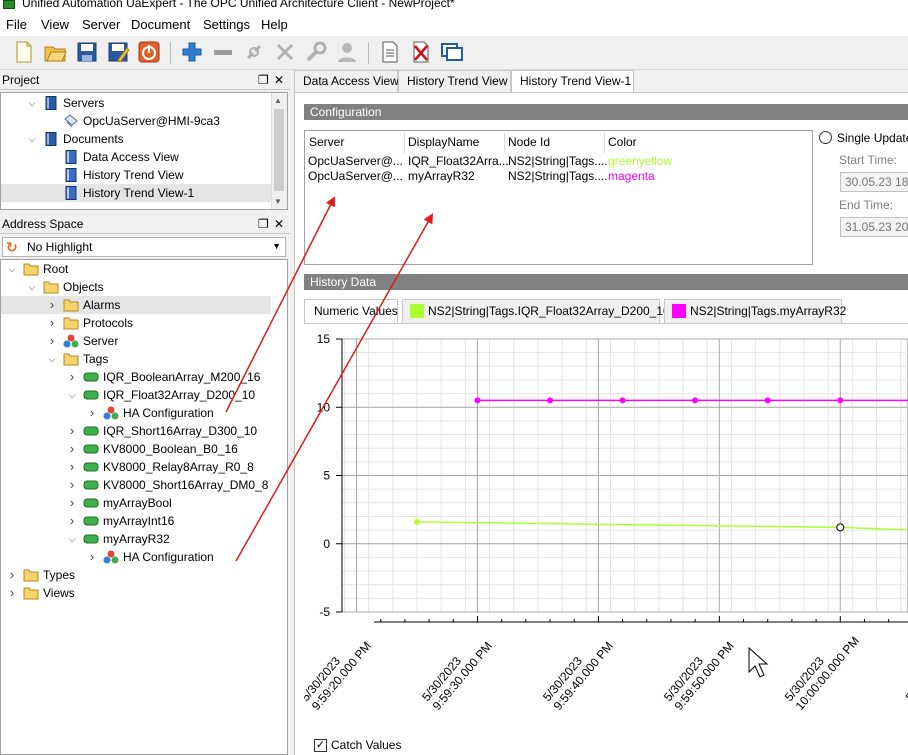 Image resolution: width=908 pixels, height=755 pixels. What do you see at coordinates (347, 52) in the screenshot?
I see `user-icon` at bounding box center [347, 52].